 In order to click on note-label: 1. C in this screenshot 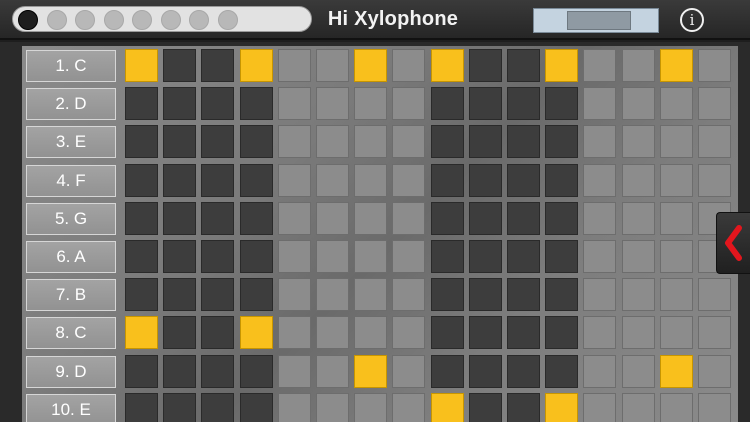, I will do `click(71, 66)`.